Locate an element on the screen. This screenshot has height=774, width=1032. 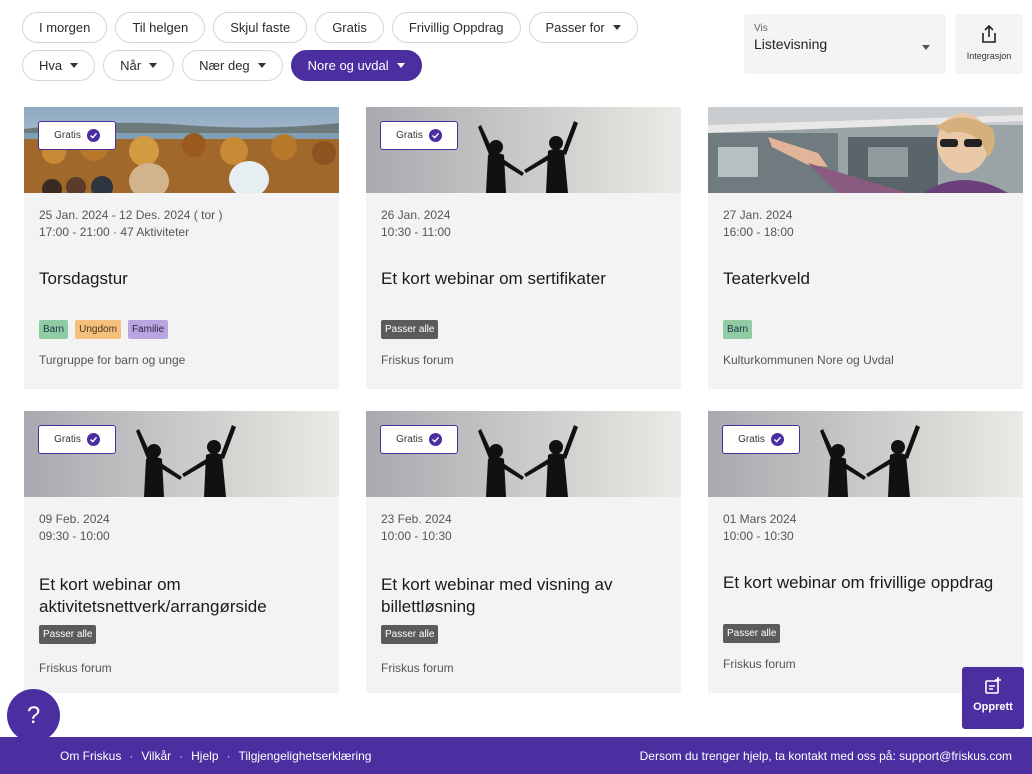
footer-link-om-friskus: Om Friskus is located at coordinates (90, 756).